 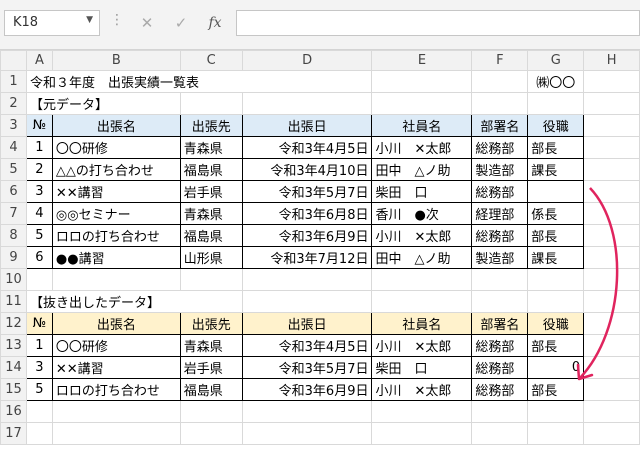 I want to click on row-header: 15, so click(x=13, y=389).